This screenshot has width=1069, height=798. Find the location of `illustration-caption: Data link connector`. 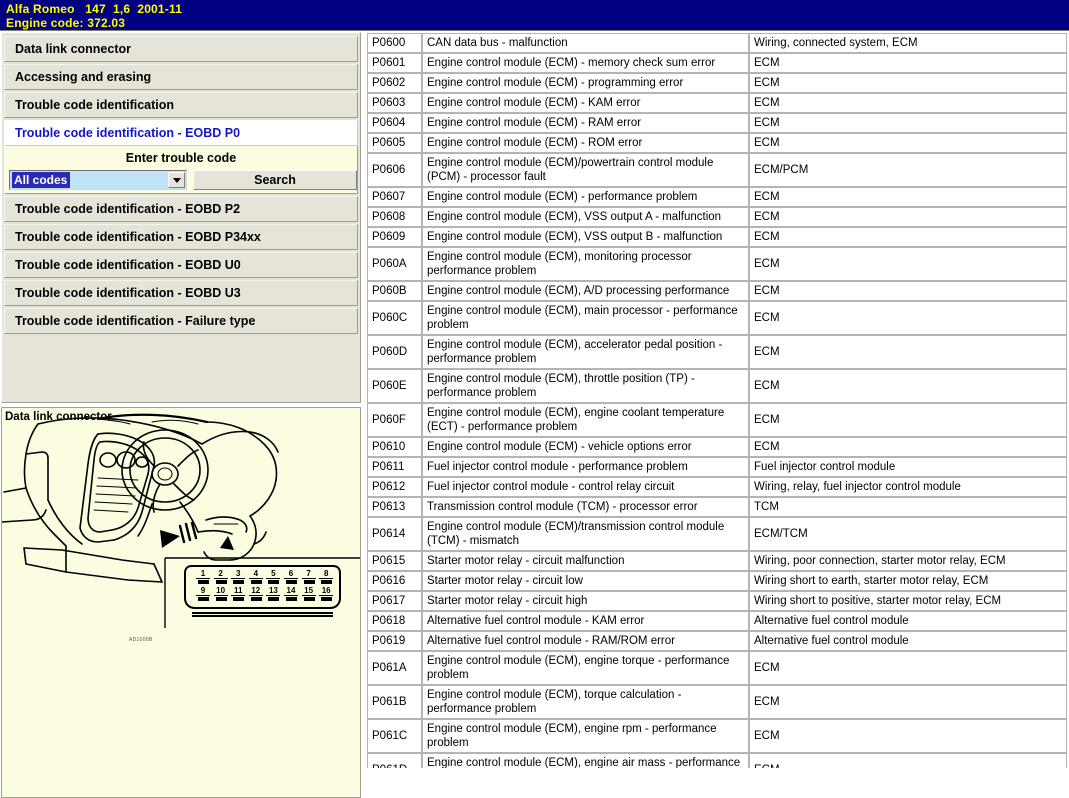

illustration-caption: Data link connector is located at coordinates (58, 417).